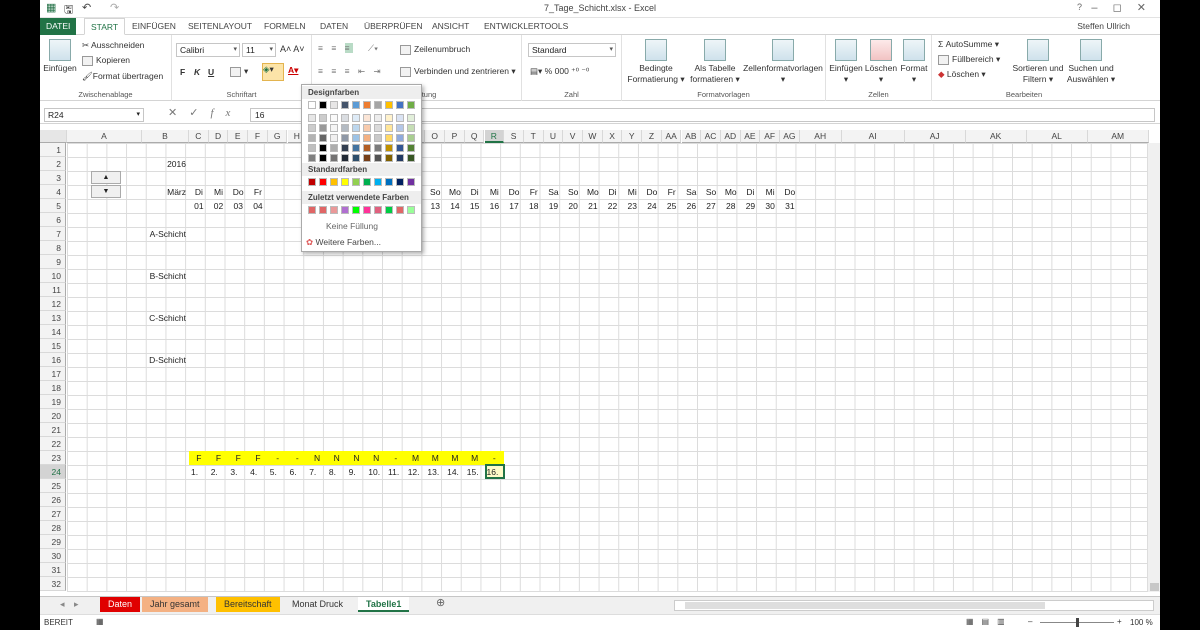 Image resolution: width=1200 pixels, height=630 pixels. Describe the element at coordinates (318, 604) in the screenshot. I see `sheet-tab: Monat Druck` at that location.